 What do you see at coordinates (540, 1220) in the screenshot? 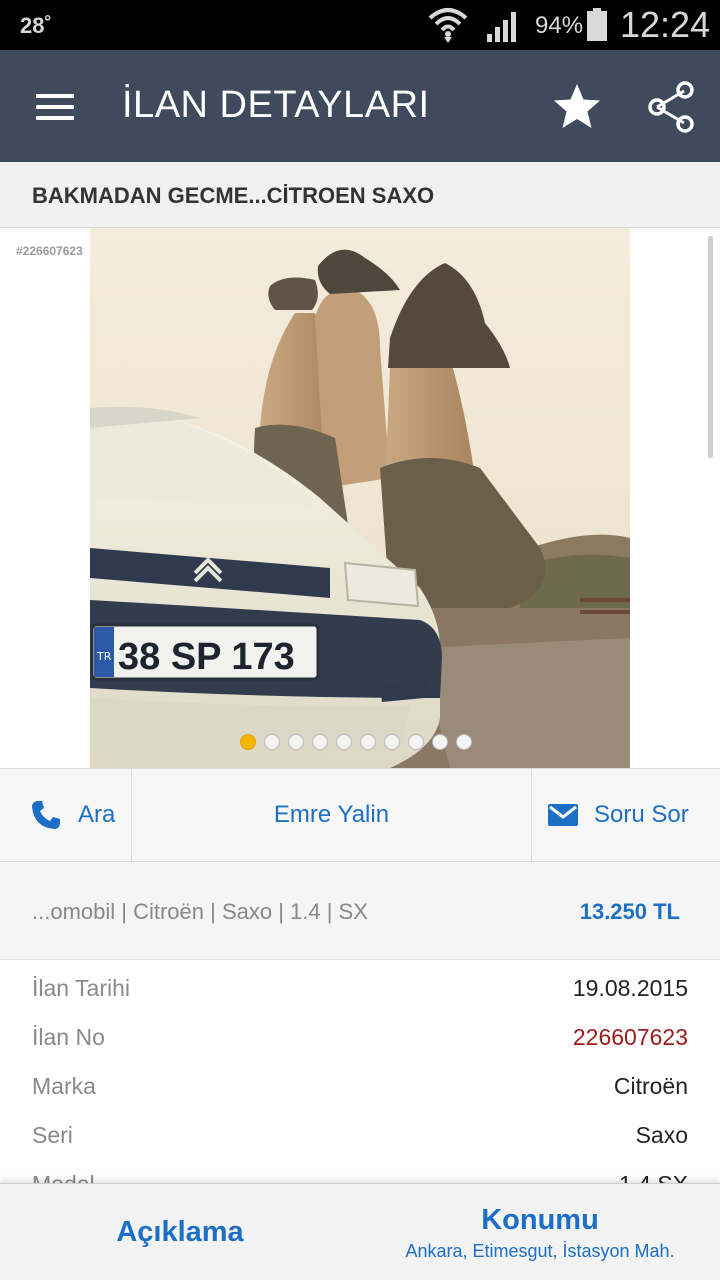
I see `location-label: Konumu` at bounding box center [540, 1220].